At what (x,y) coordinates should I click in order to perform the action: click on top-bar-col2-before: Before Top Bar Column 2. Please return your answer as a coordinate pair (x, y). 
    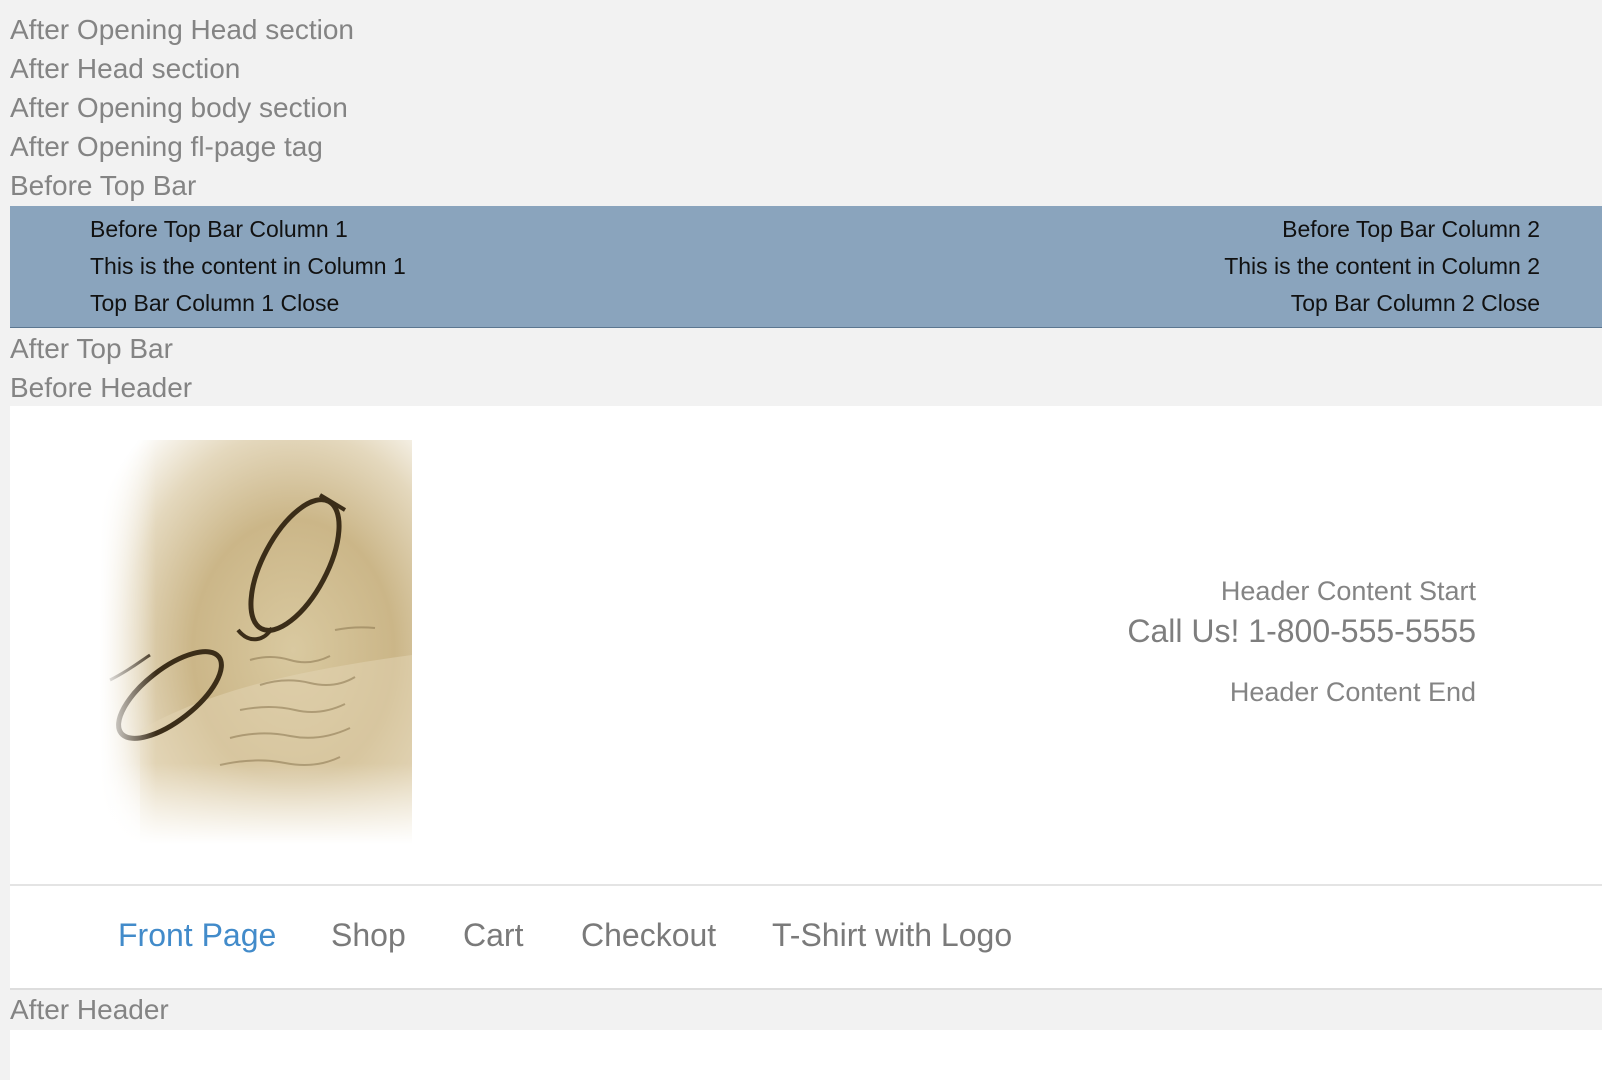
    Looking at the image, I should click on (1411, 229).